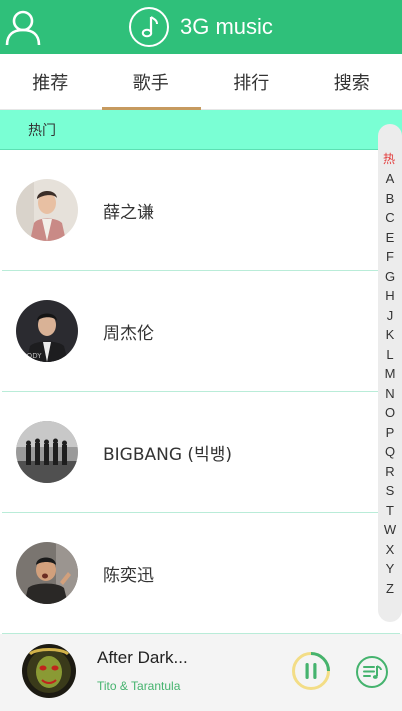 The image size is (402, 711). I want to click on artist-name: 薛之谦, so click(128, 212).